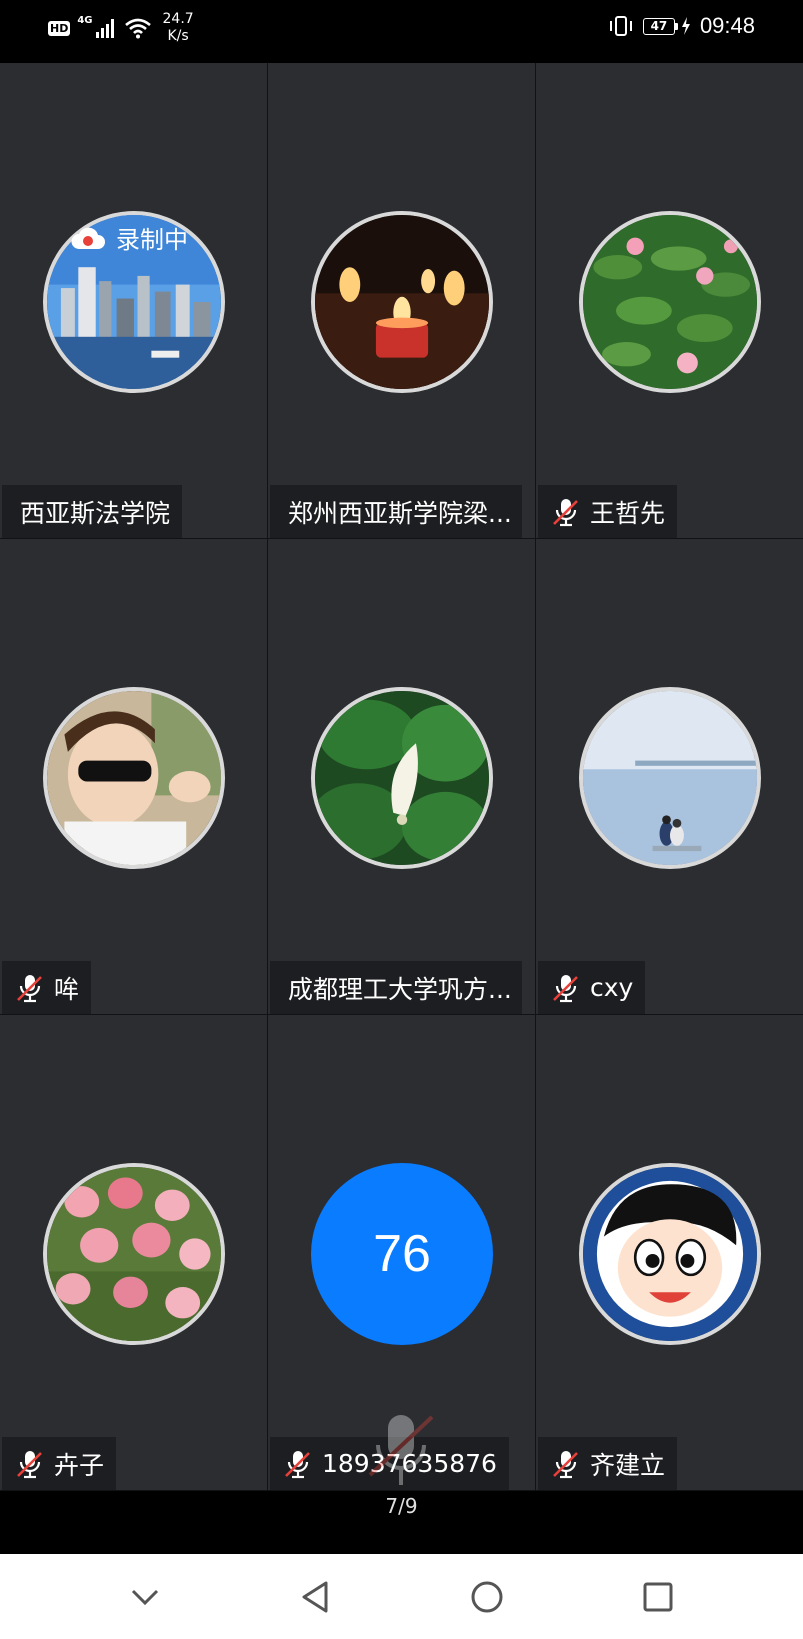 The height and width of the screenshot is (1639, 803). I want to click on participant-name-tag: 卉子, so click(59, 1463).